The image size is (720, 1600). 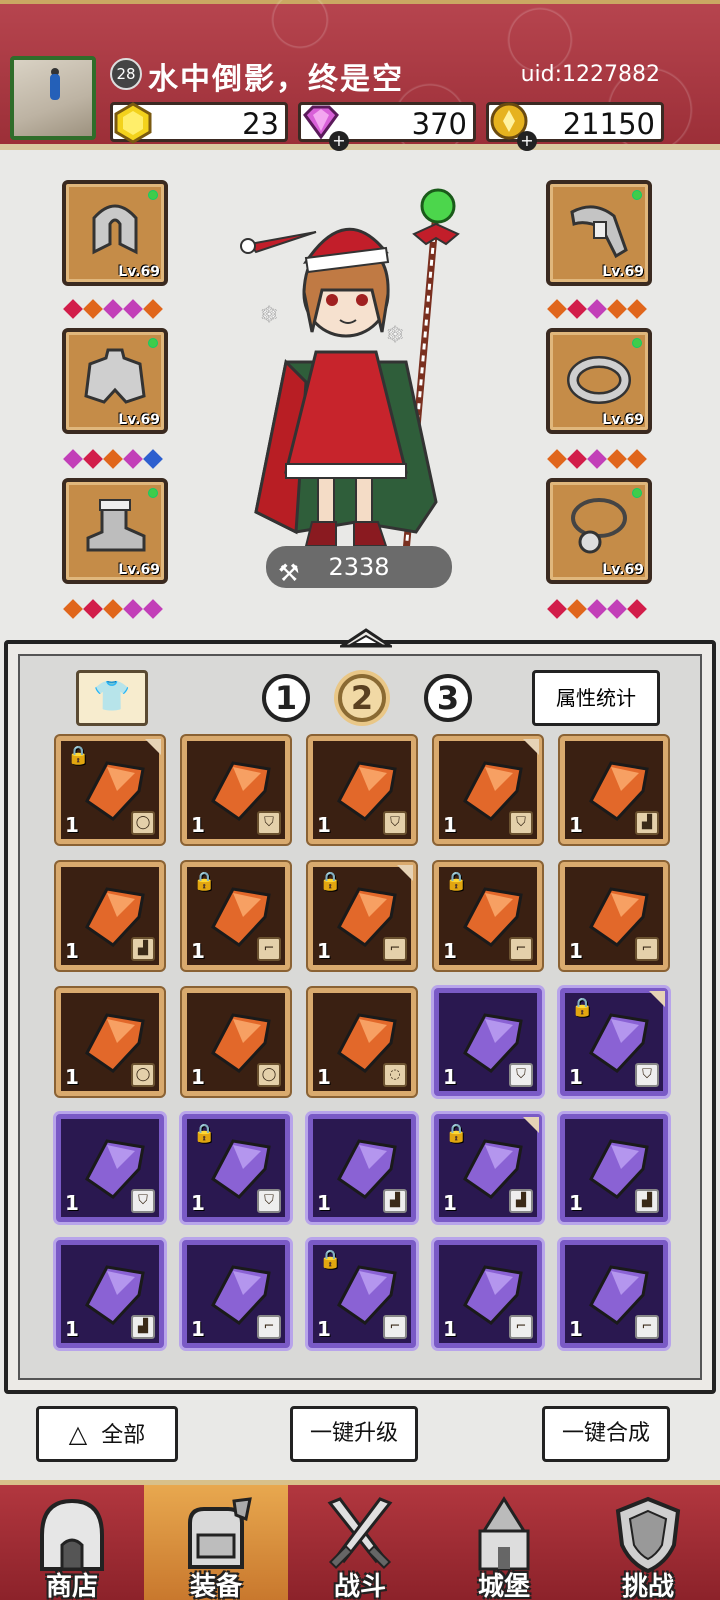 I want to click on gem-row-hood, so click(x=113, y=309).